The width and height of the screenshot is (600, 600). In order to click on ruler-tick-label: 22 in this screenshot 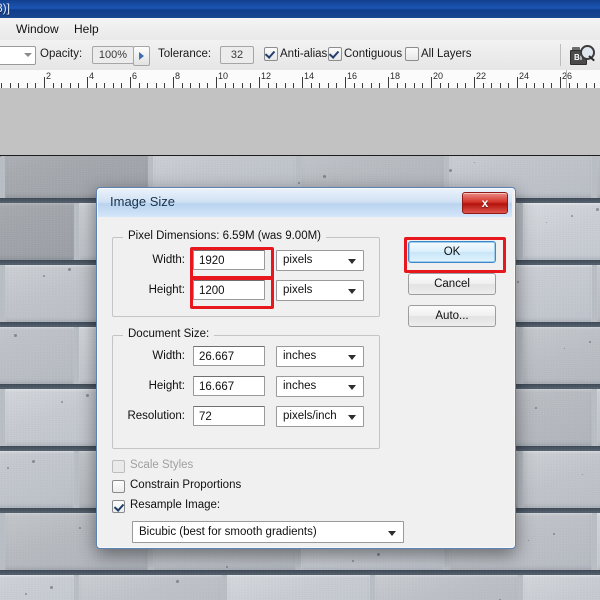, I will do `click(481, 76)`.